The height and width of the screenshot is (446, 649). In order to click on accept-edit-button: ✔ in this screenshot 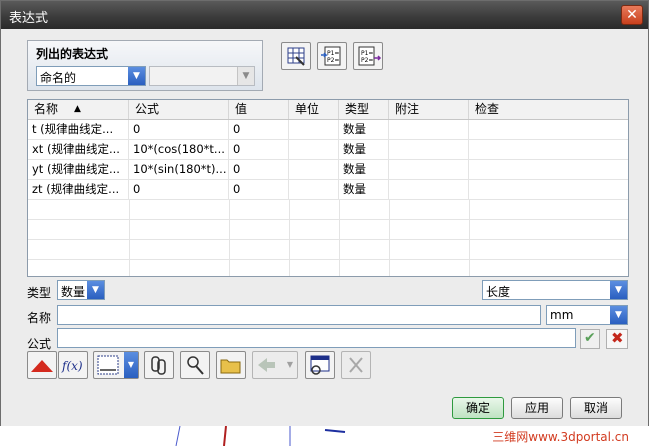, I will do `click(590, 339)`.